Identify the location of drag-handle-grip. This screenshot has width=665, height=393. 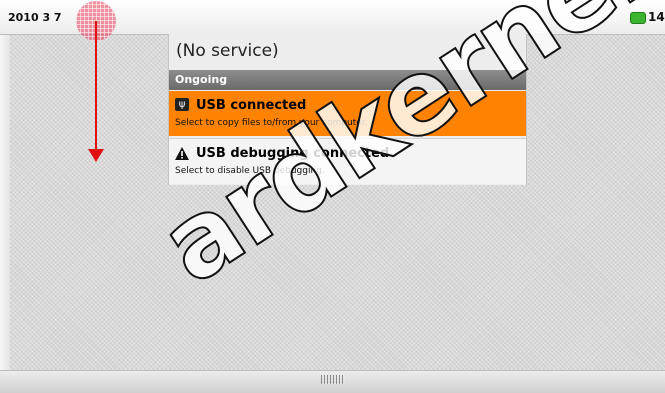
(333, 379).